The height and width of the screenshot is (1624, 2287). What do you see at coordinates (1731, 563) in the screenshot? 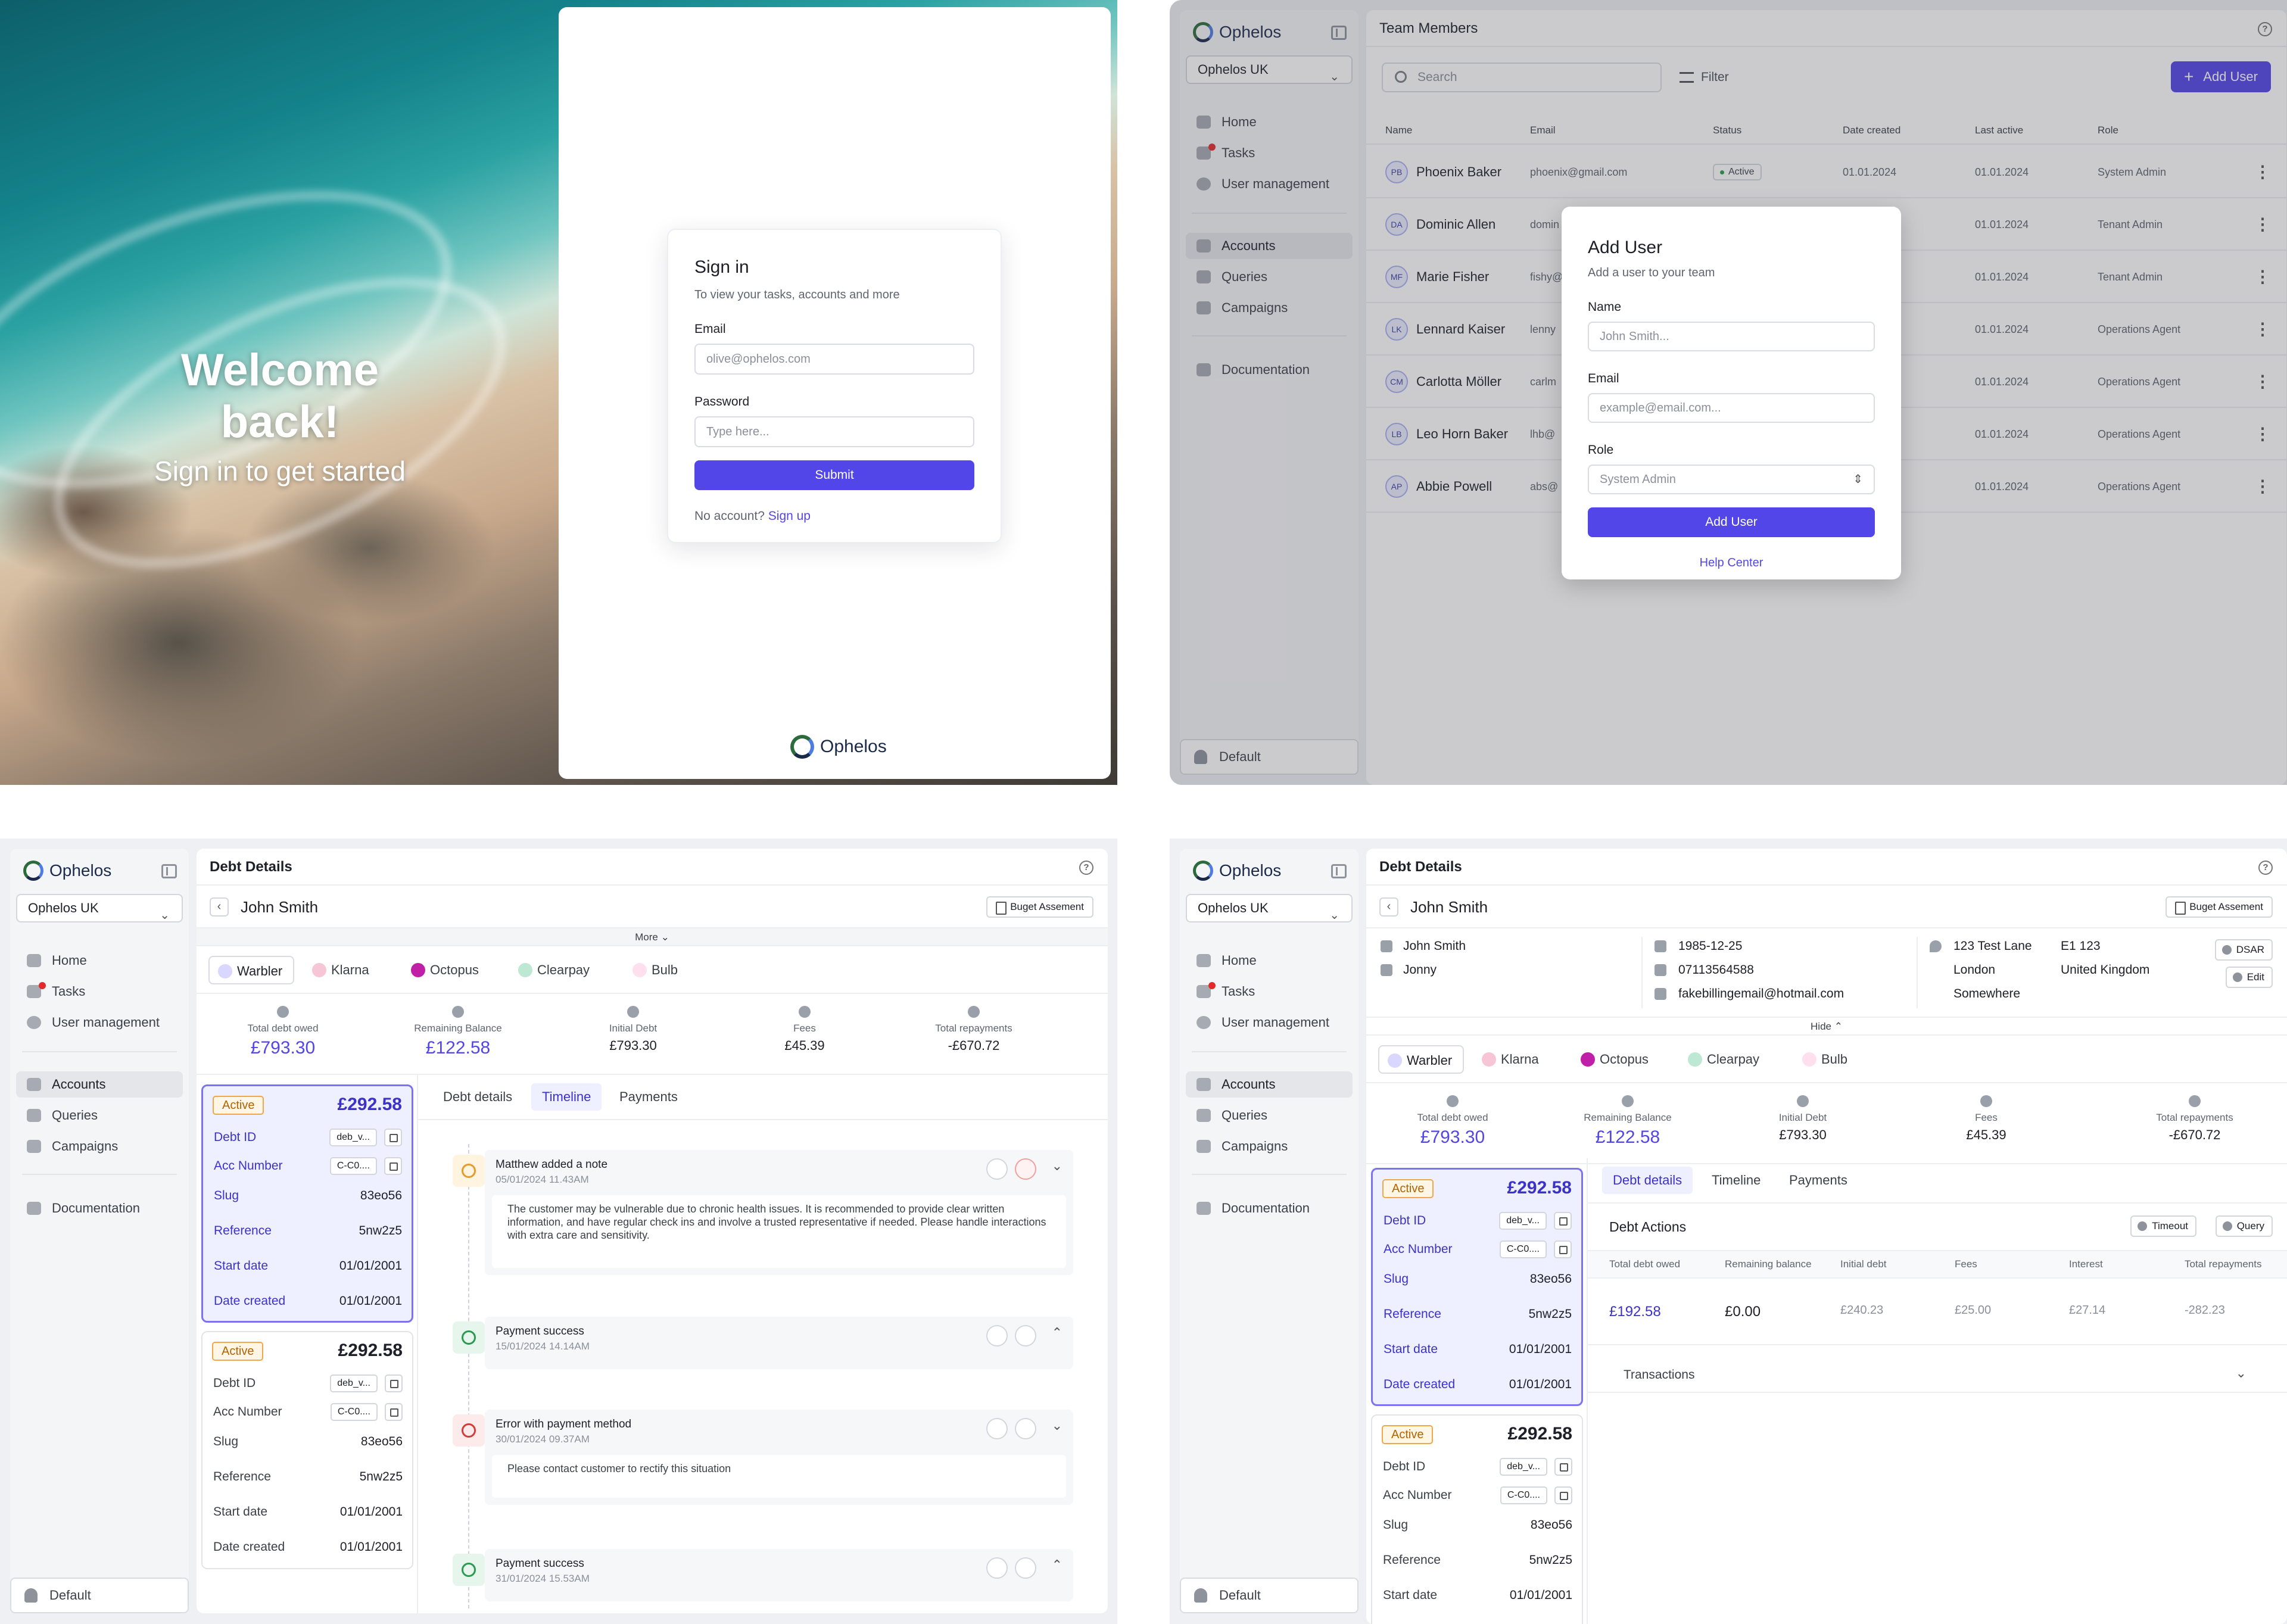
I see `help-center-link: Help Center` at bounding box center [1731, 563].